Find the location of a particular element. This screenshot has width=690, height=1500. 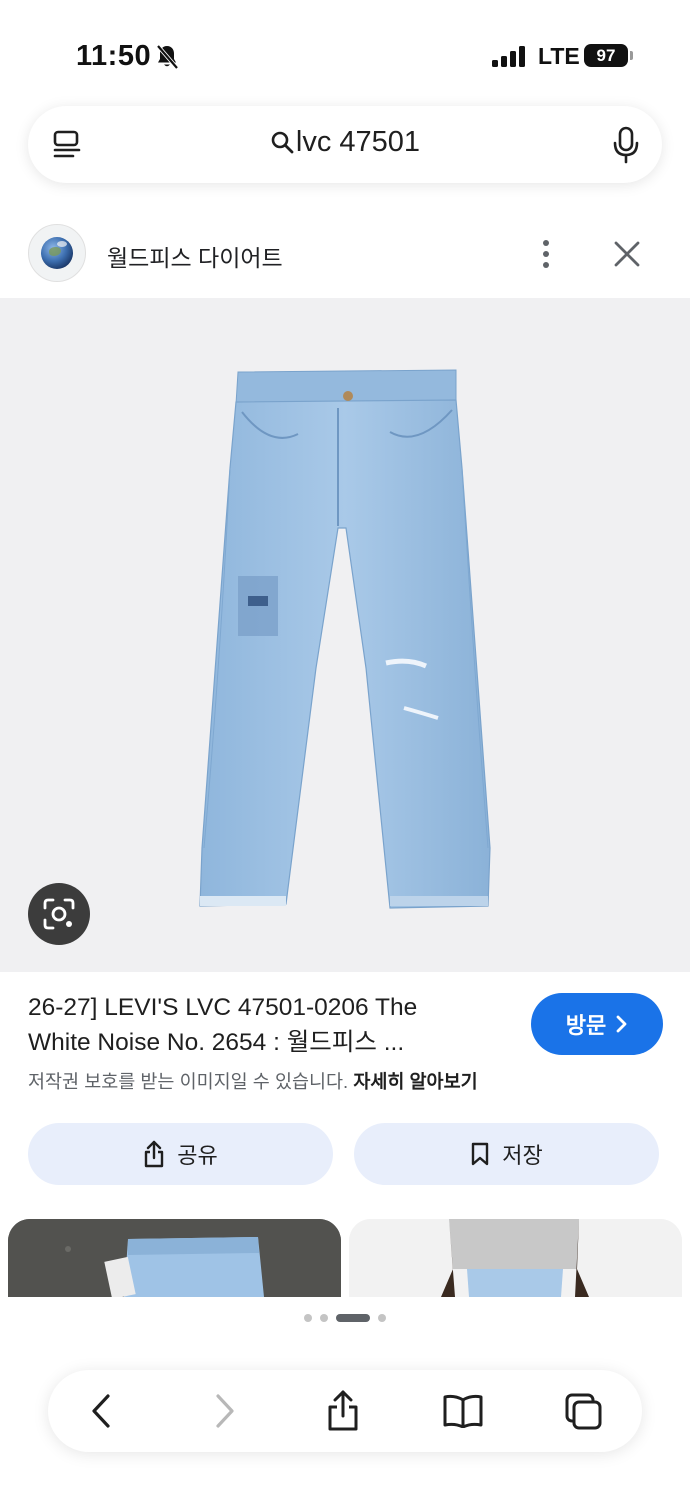

lens-icon is located at coordinates (59, 914).